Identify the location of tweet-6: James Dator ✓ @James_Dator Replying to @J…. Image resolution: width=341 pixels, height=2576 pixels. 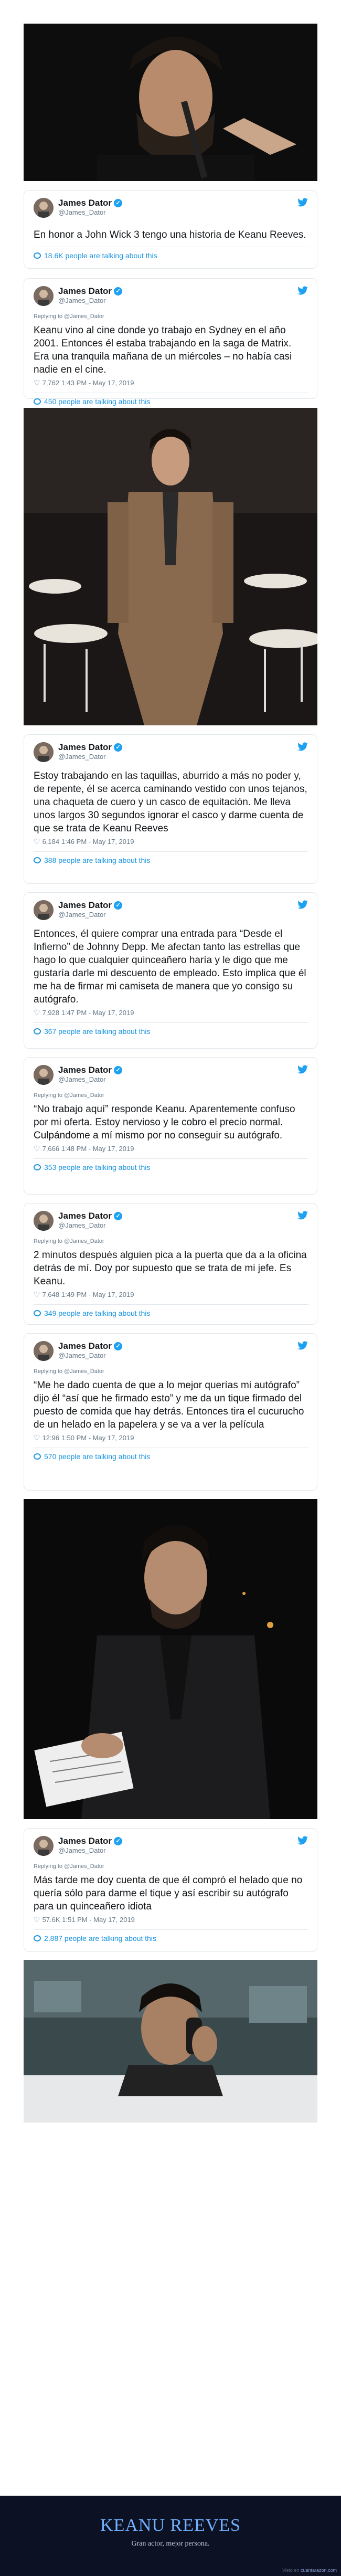
(170, 1264).